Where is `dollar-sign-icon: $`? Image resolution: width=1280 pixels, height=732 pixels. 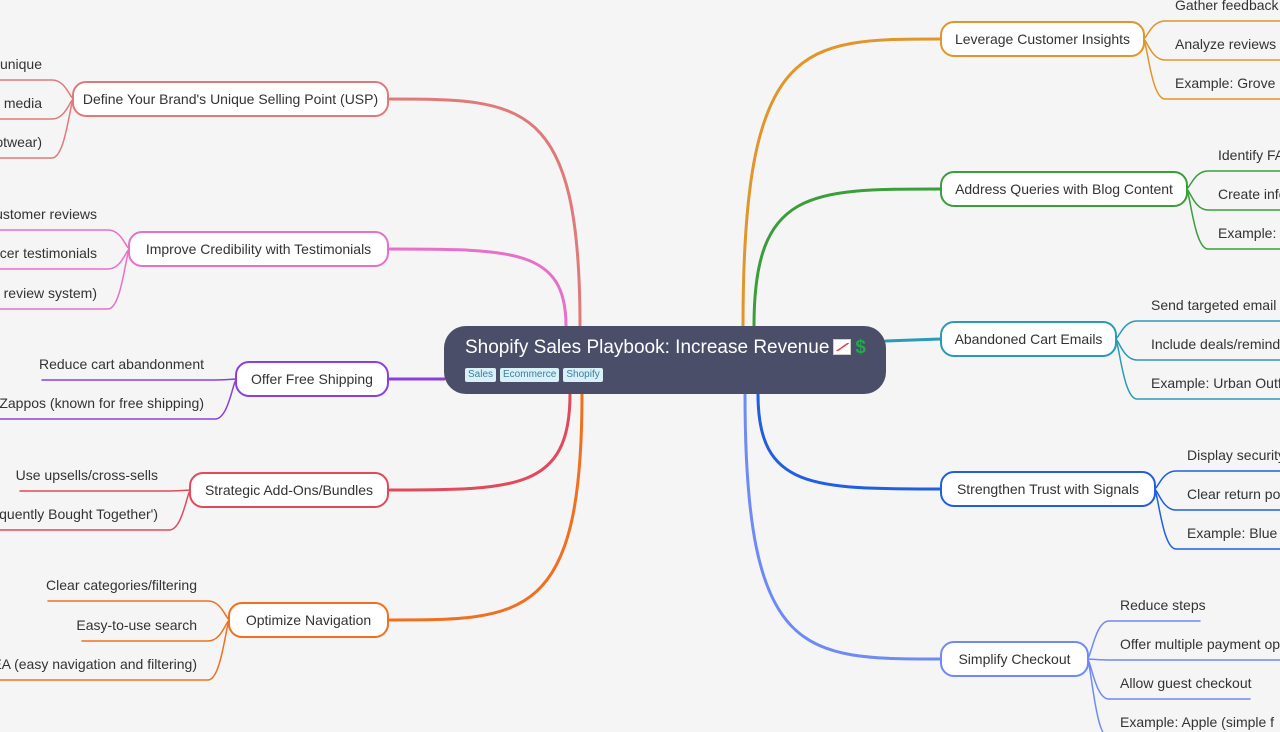 dollar-sign-icon: $ is located at coordinates (860, 347).